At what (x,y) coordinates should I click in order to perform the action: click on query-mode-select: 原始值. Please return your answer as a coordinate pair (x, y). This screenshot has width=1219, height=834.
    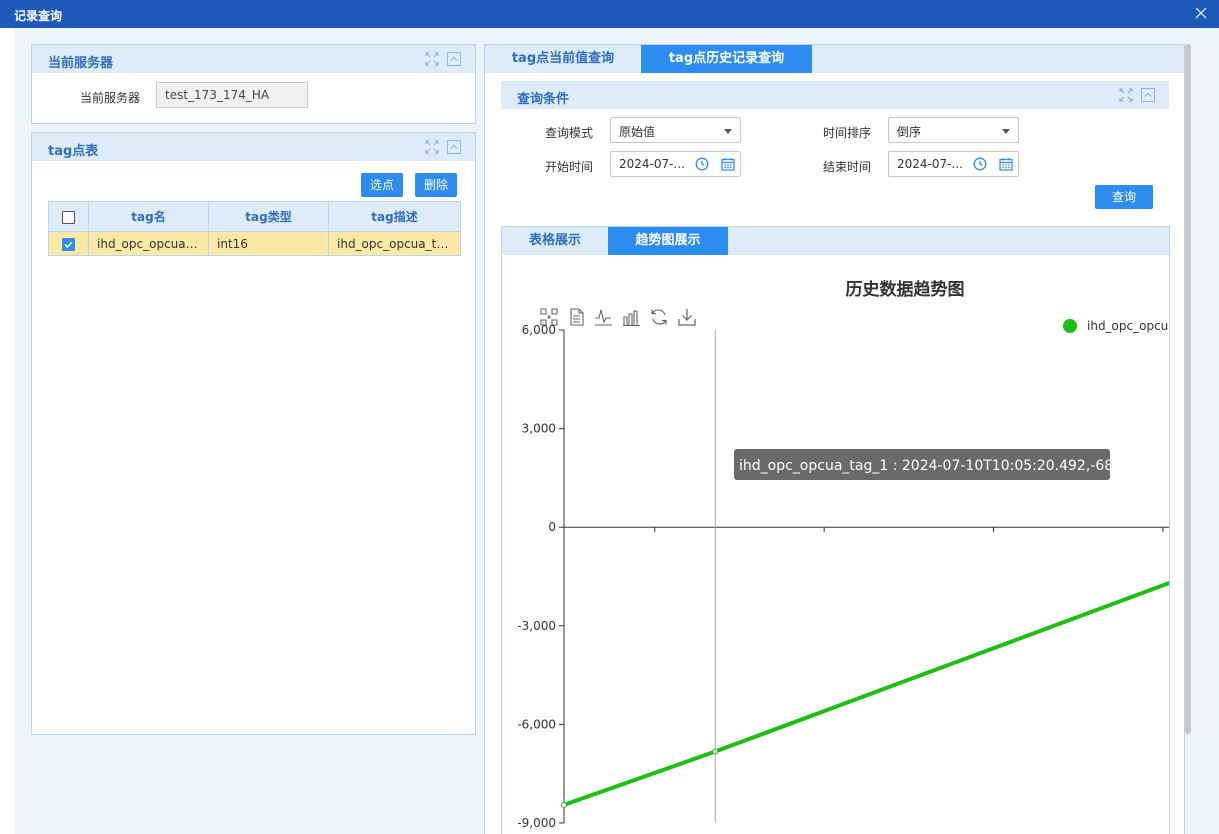
    Looking at the image, I should click on (675, 130).